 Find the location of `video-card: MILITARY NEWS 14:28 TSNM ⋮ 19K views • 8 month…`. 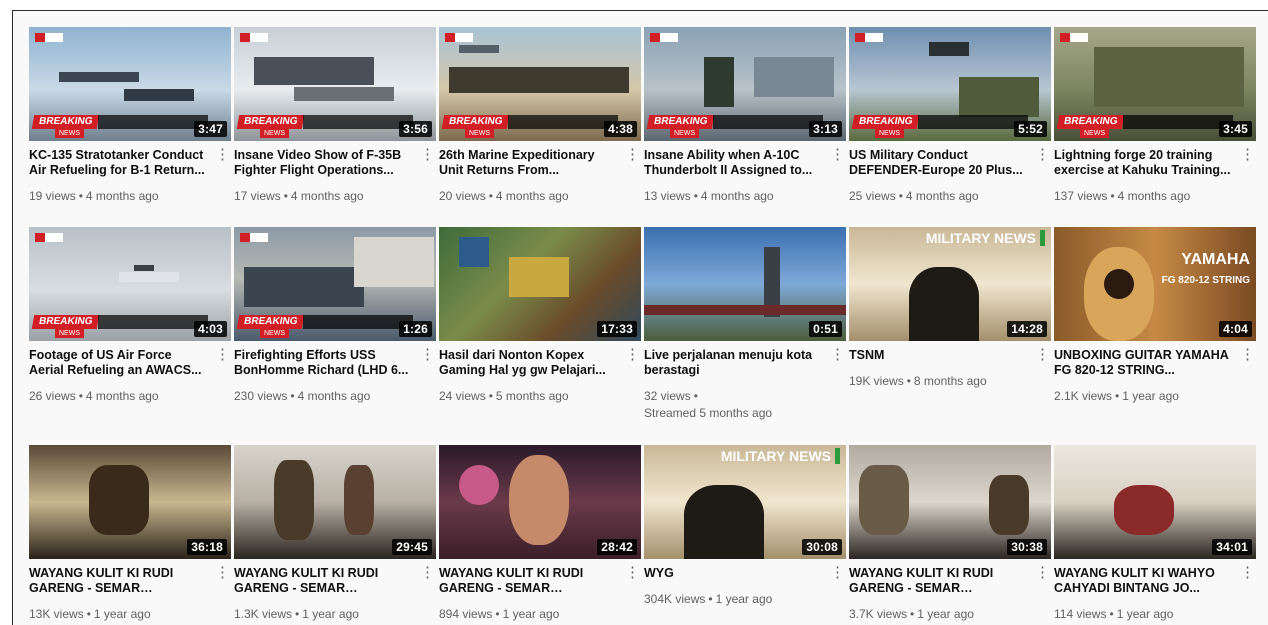

video-card: MILITARY NEWS 14:28 TSNM ⋮ 19K views • 8 month… is located at coordinates (950, 327).